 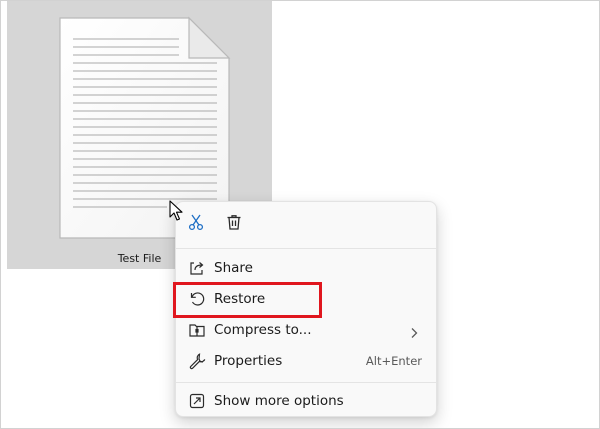 What do you see at coordinates (306, 225) in the screenshot?
I see `quick-actions-bar` at bounding box center [306, 225].